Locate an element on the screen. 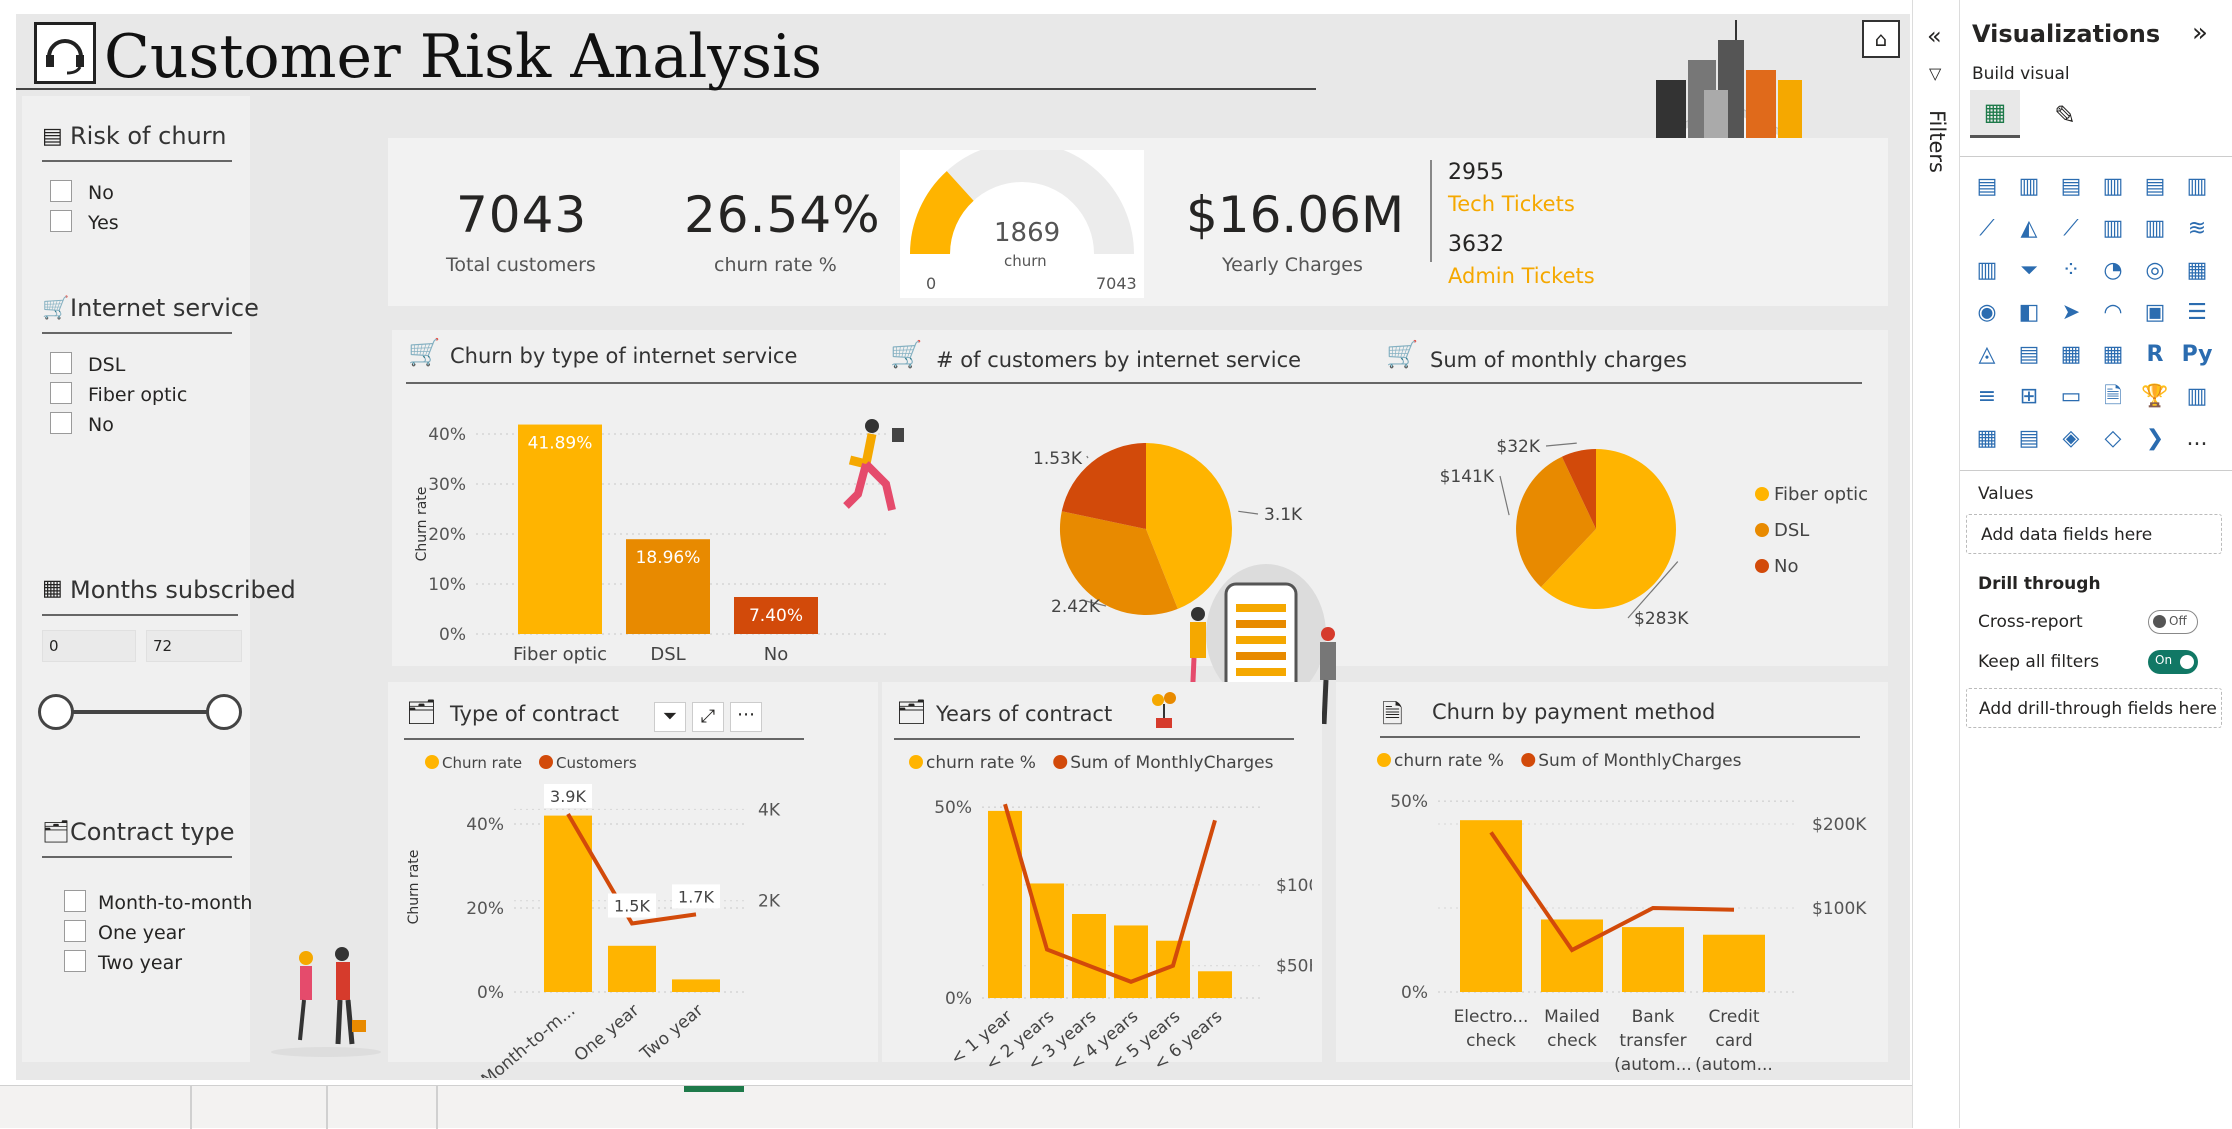 The height and width of the screenshot is (1129, 2232). visual-type-icon: ◧ is located at coordinates (2029, 313).